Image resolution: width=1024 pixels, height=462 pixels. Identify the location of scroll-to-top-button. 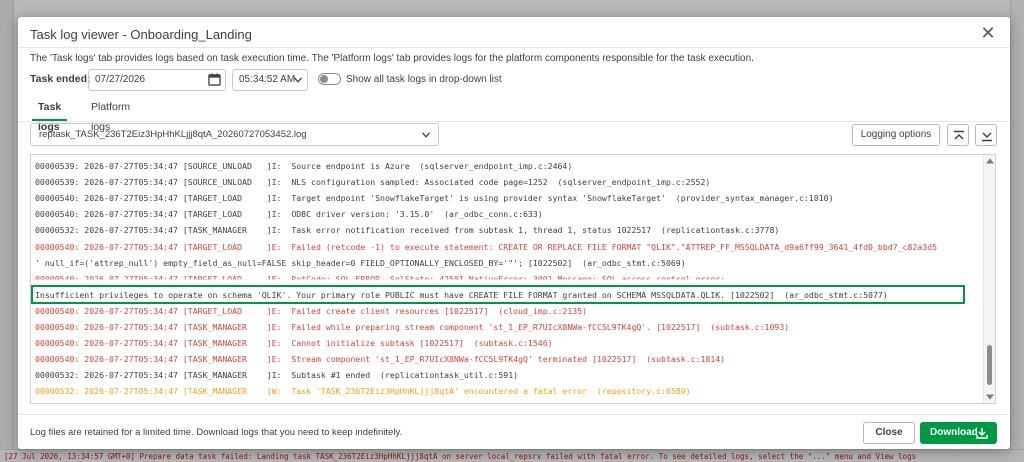
(958, 135).